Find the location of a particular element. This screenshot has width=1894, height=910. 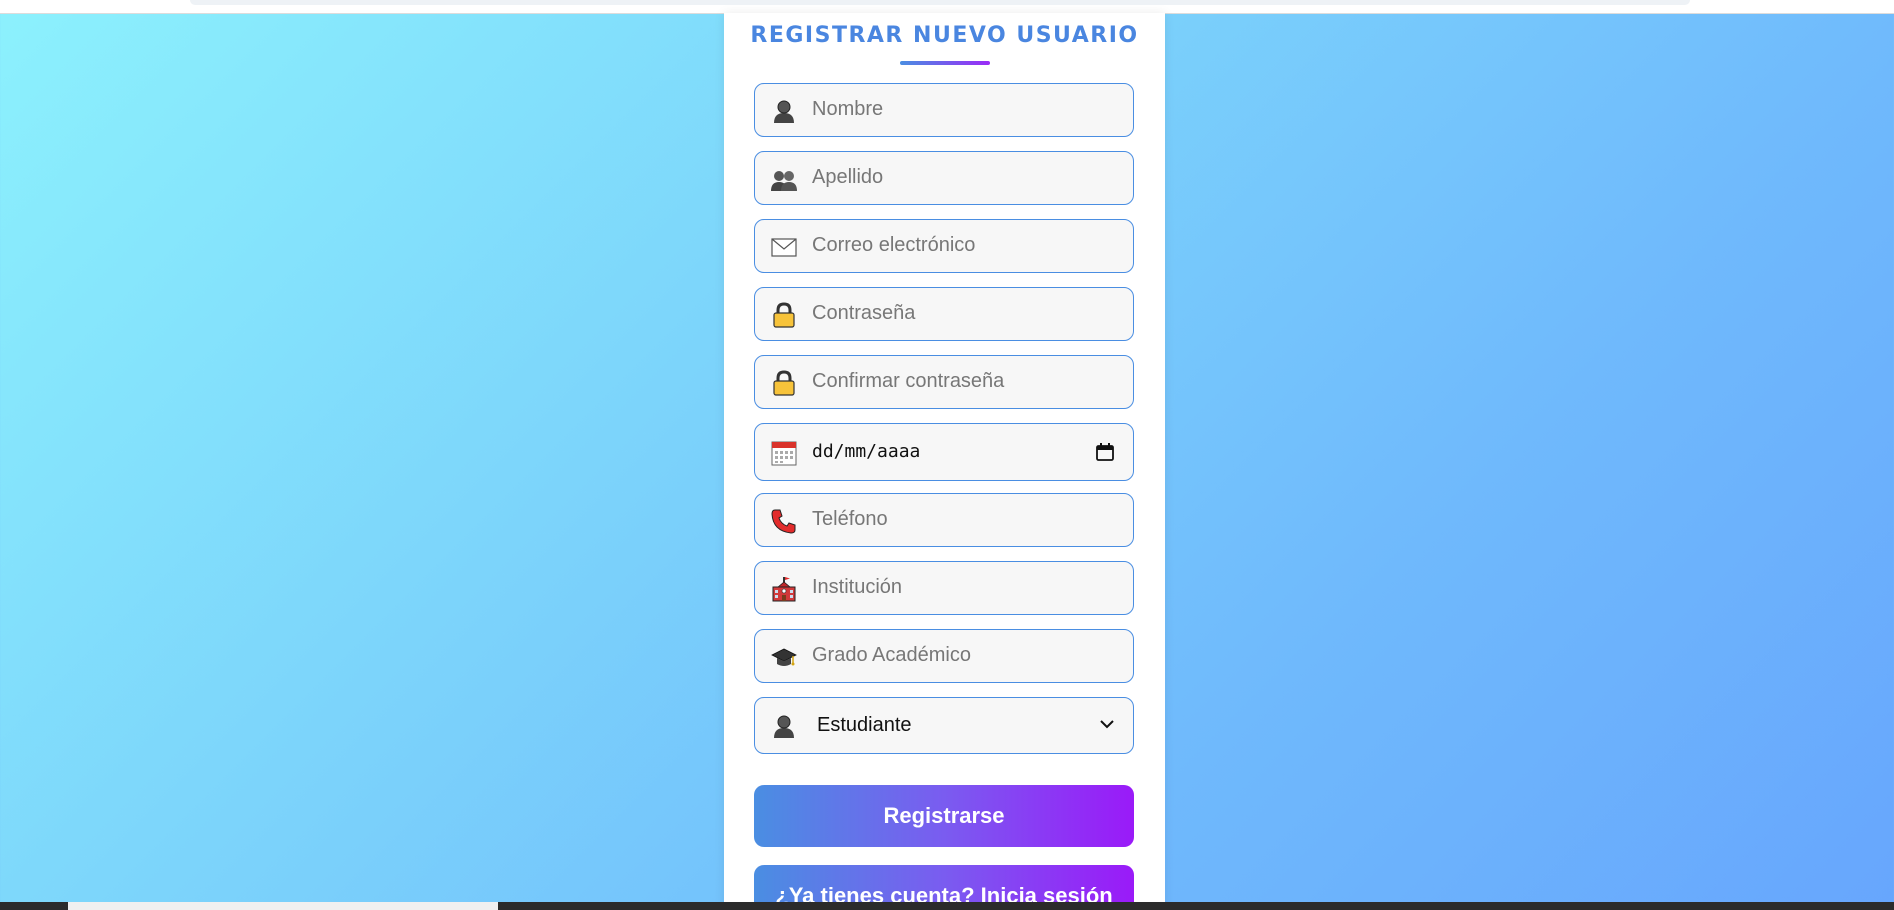

browser-top-strip is located at coordinates (947, 7).